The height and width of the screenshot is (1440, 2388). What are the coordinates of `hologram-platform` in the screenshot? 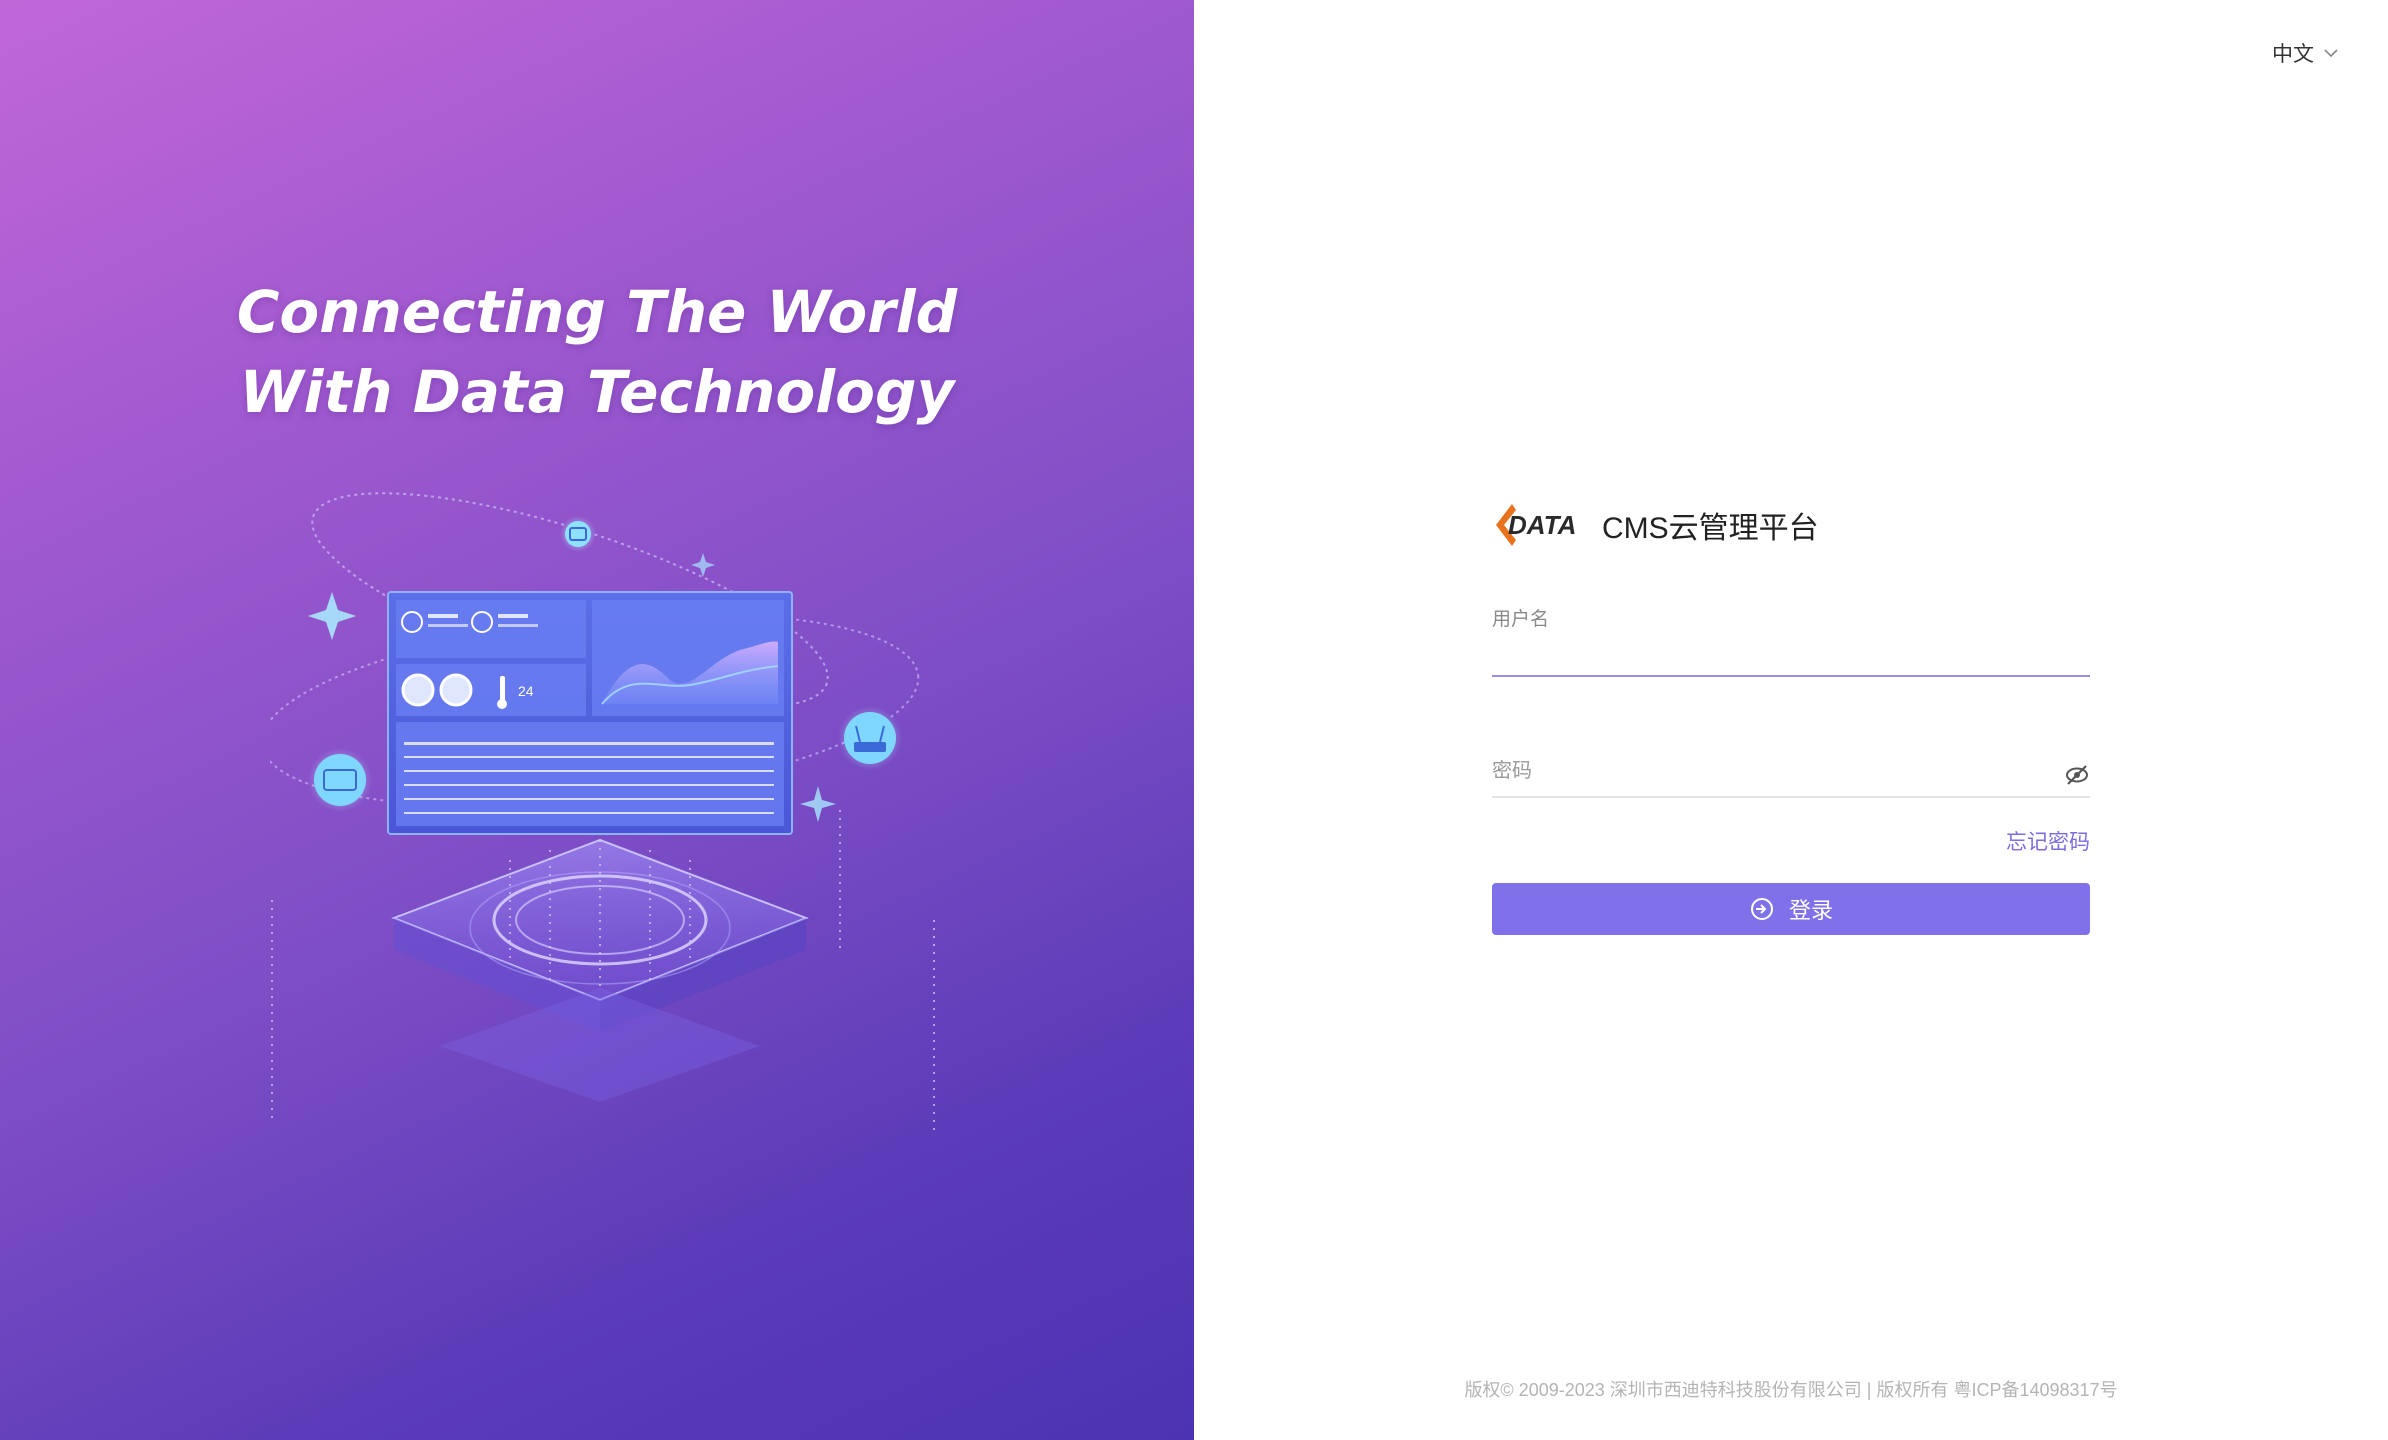 It's located at (603, 970).